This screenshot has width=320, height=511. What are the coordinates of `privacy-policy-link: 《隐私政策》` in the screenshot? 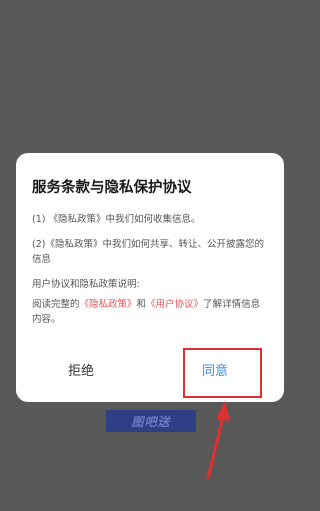 It's located at (108, 304).